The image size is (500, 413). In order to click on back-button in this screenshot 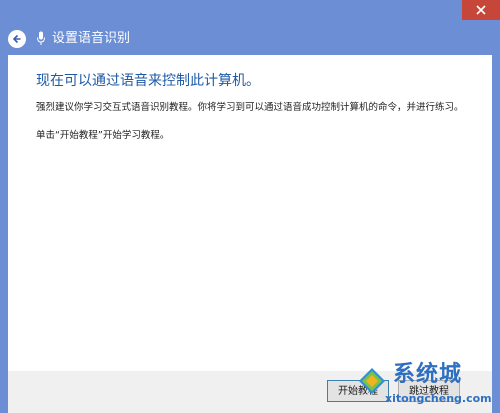, I will do `click(17, 39)`.